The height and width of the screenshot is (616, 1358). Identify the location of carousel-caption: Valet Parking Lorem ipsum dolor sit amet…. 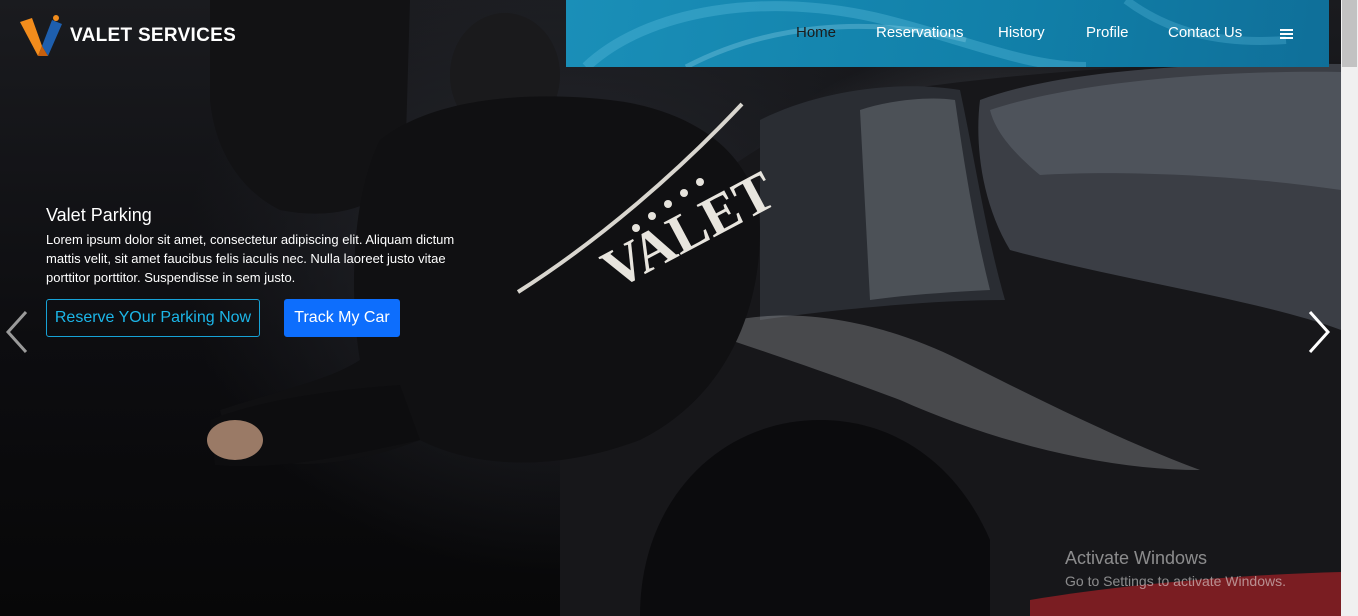
(251, 246).